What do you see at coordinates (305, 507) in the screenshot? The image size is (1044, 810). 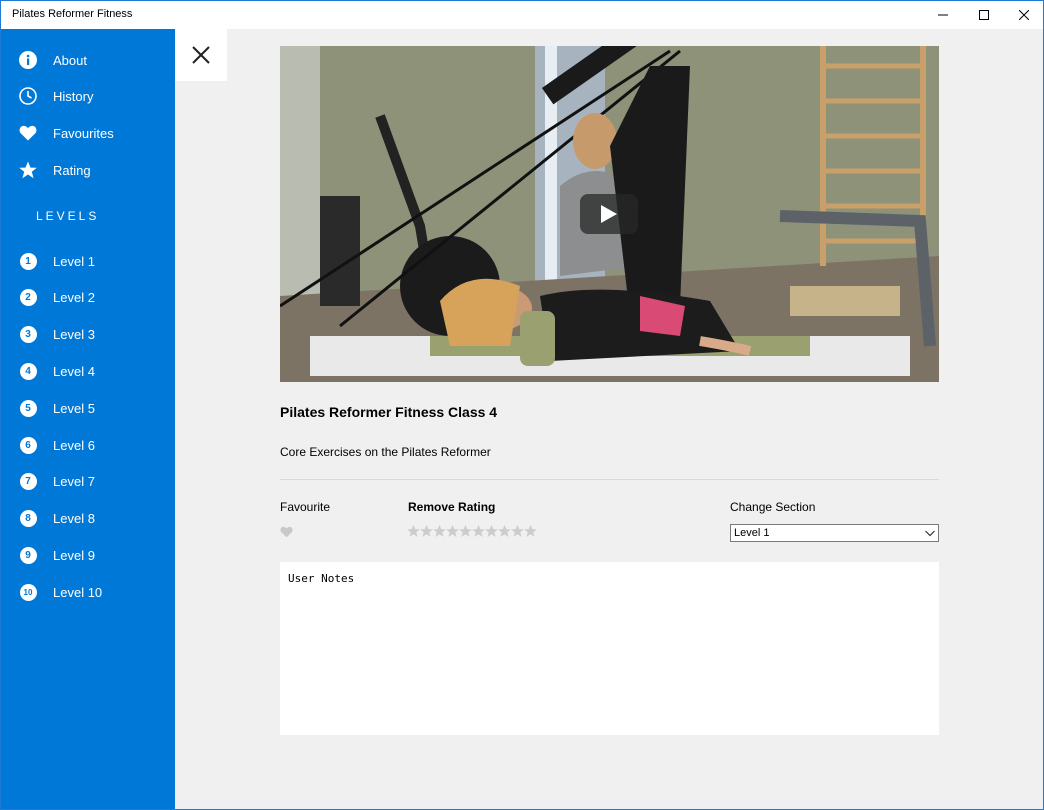 I see `favourite-label: Favourite` at bounding box center [305, 507].